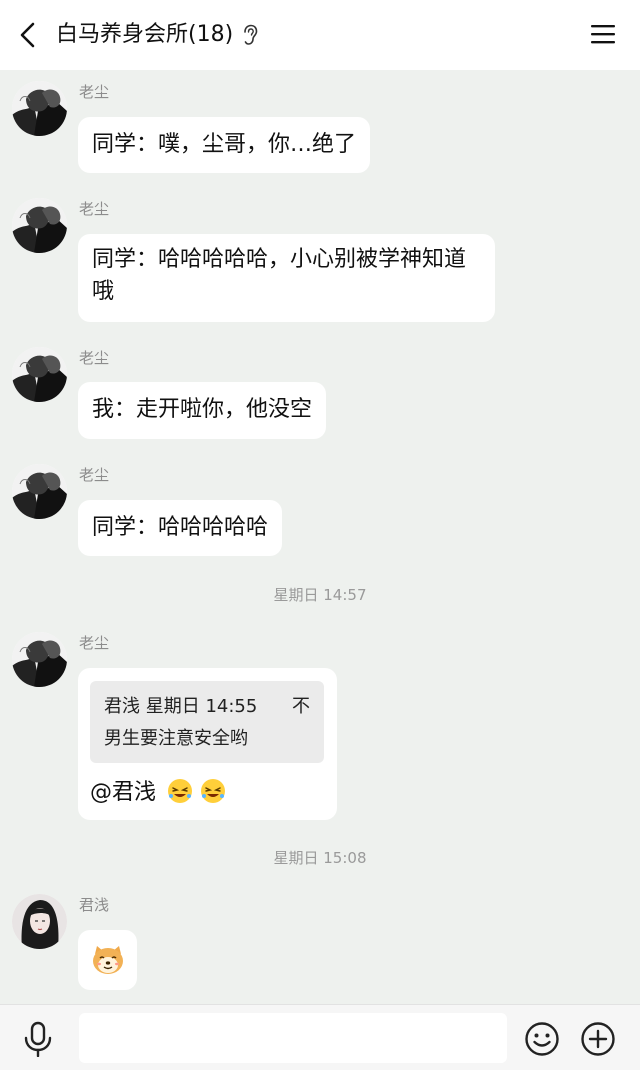 The image size is (640, 1070). What do you see at coordinates (39, 921) in the screenshot?
I see `avatar-junqian` at bounding box center [39, 921].